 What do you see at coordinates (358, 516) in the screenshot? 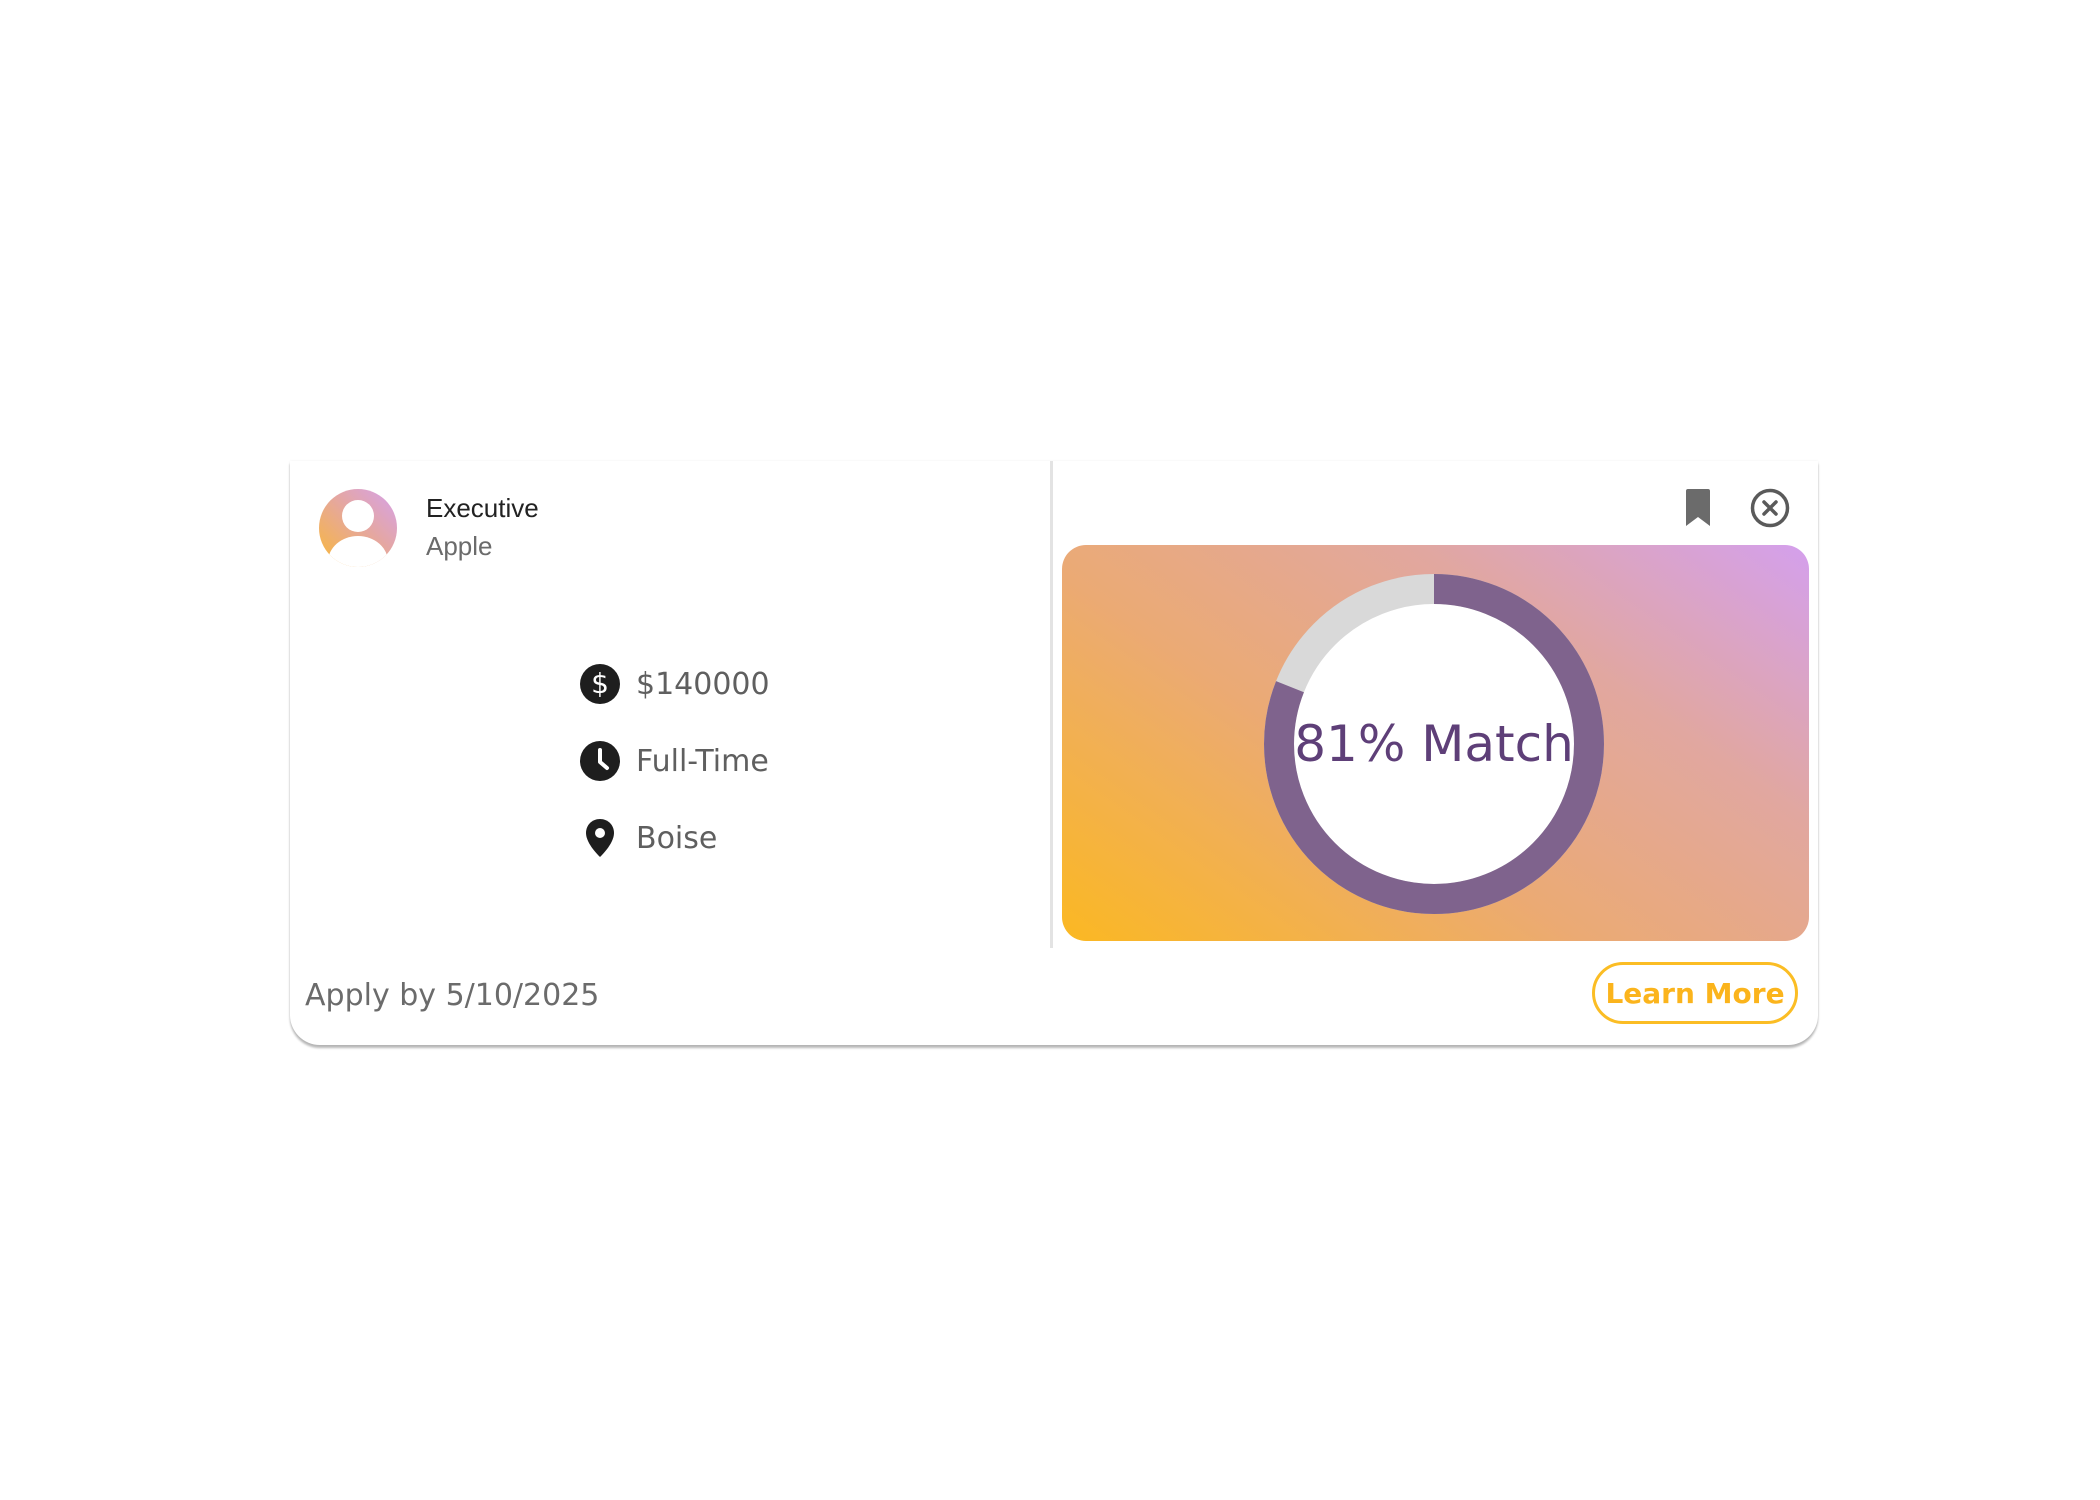
I see `avatar-head` at bounding box center [358, 516].